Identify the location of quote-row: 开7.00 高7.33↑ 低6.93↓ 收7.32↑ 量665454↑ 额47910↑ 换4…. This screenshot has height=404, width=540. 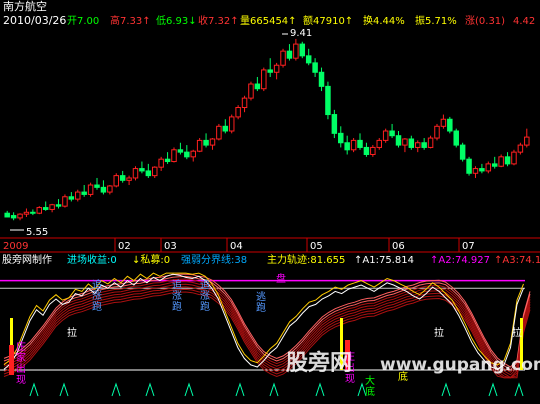
(301, 20).